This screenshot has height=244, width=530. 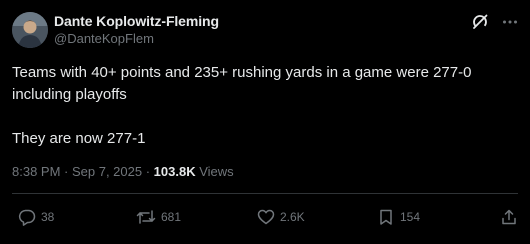 I want to click on post-top-actions, so click(x=495, y=22).